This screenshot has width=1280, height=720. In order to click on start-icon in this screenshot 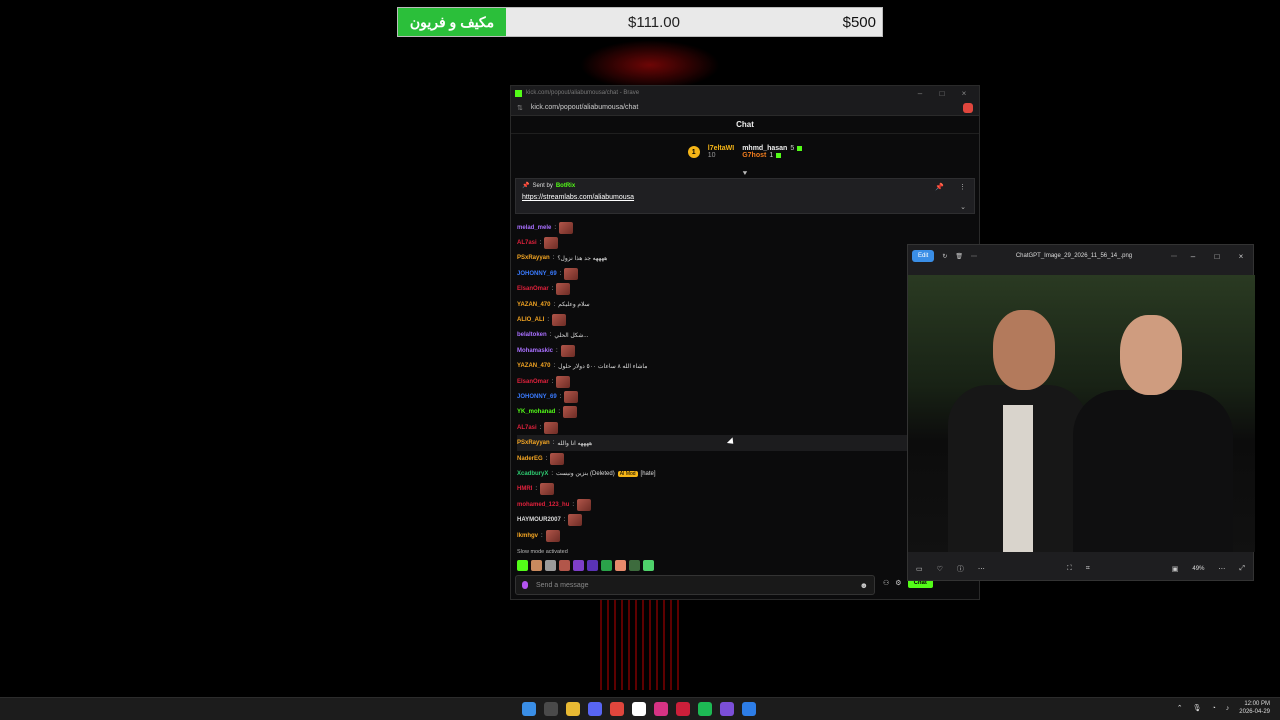, I will do `click(529, 709)`.